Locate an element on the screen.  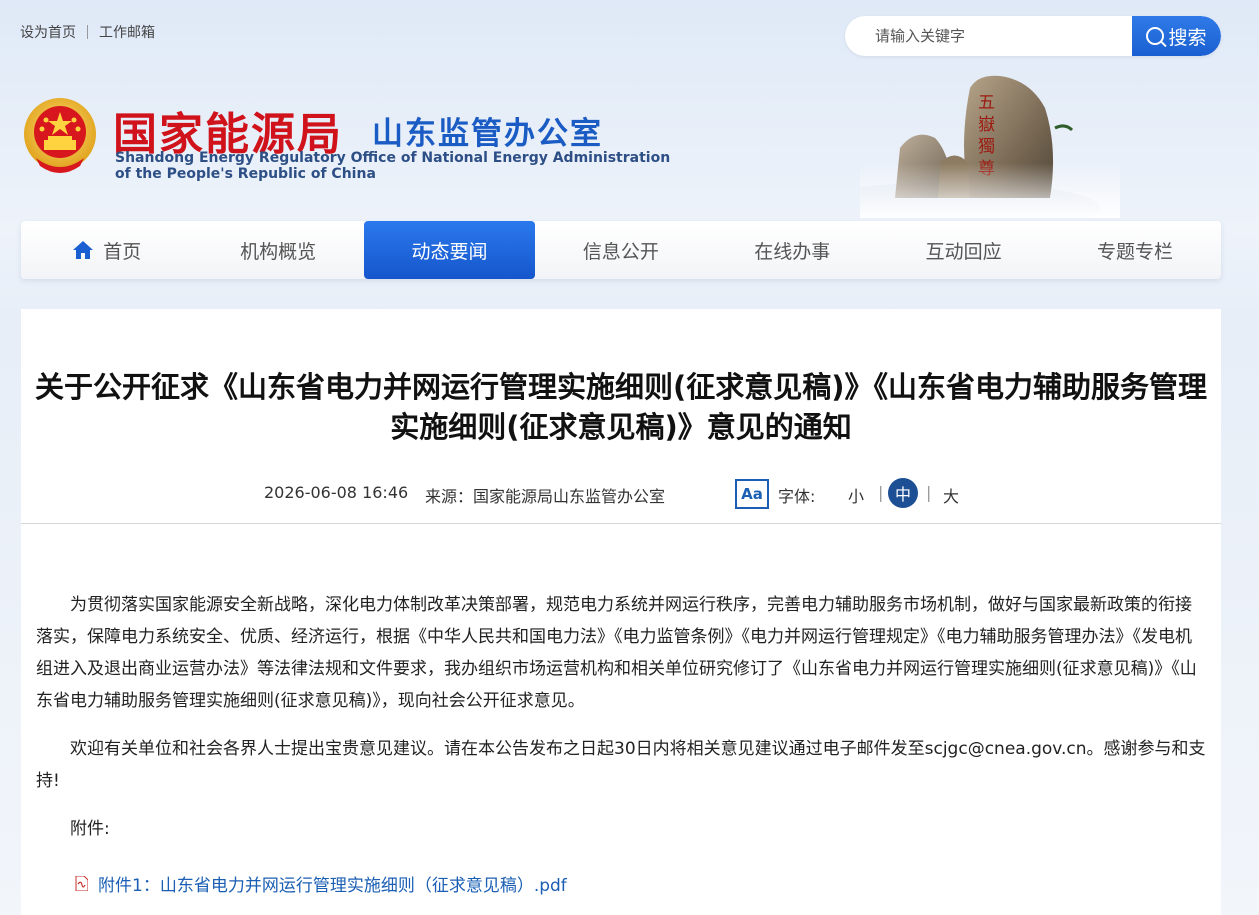
nav-item-home: 首页 is located at coordinates (106, 250).